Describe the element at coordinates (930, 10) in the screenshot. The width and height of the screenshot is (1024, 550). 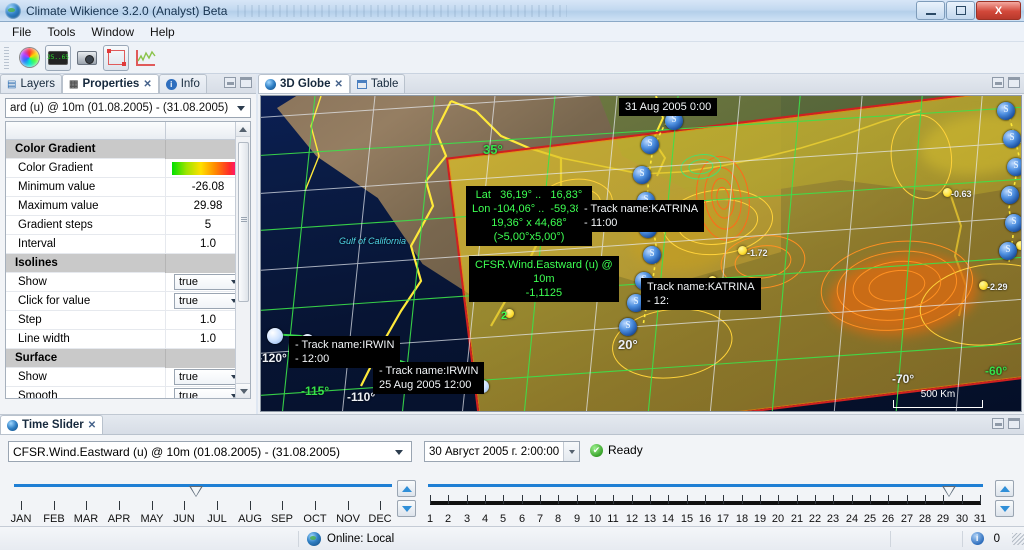
I see `minimize-button` at that location.